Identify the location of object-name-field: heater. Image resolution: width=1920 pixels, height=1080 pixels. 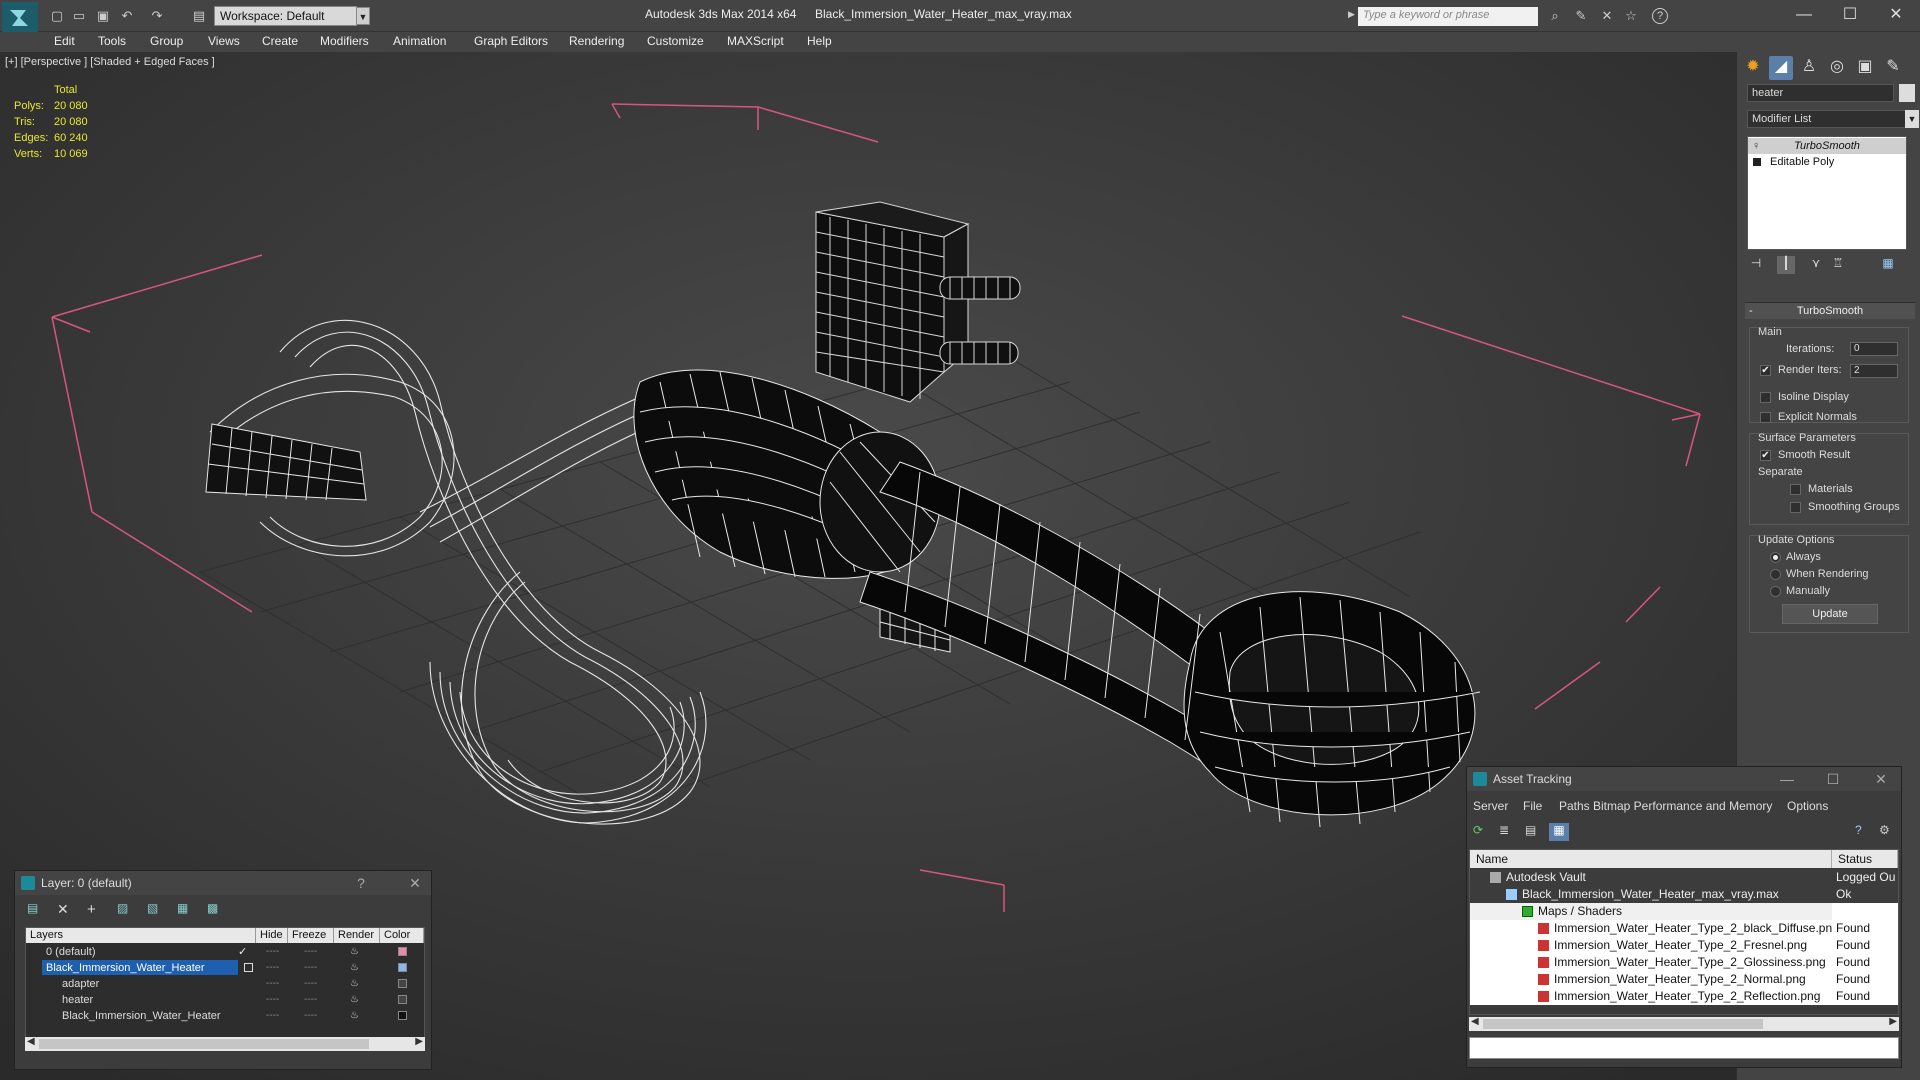
(1820, 93).